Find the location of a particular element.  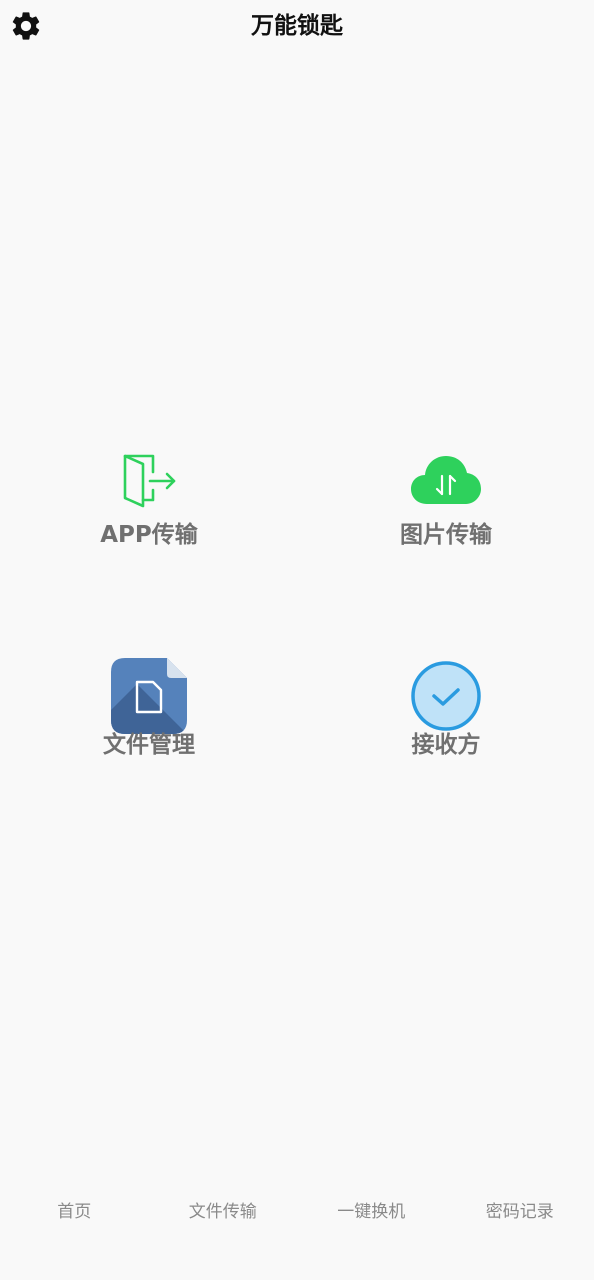

page-title: 万能锁匙 is located at coordinates (297, 26).